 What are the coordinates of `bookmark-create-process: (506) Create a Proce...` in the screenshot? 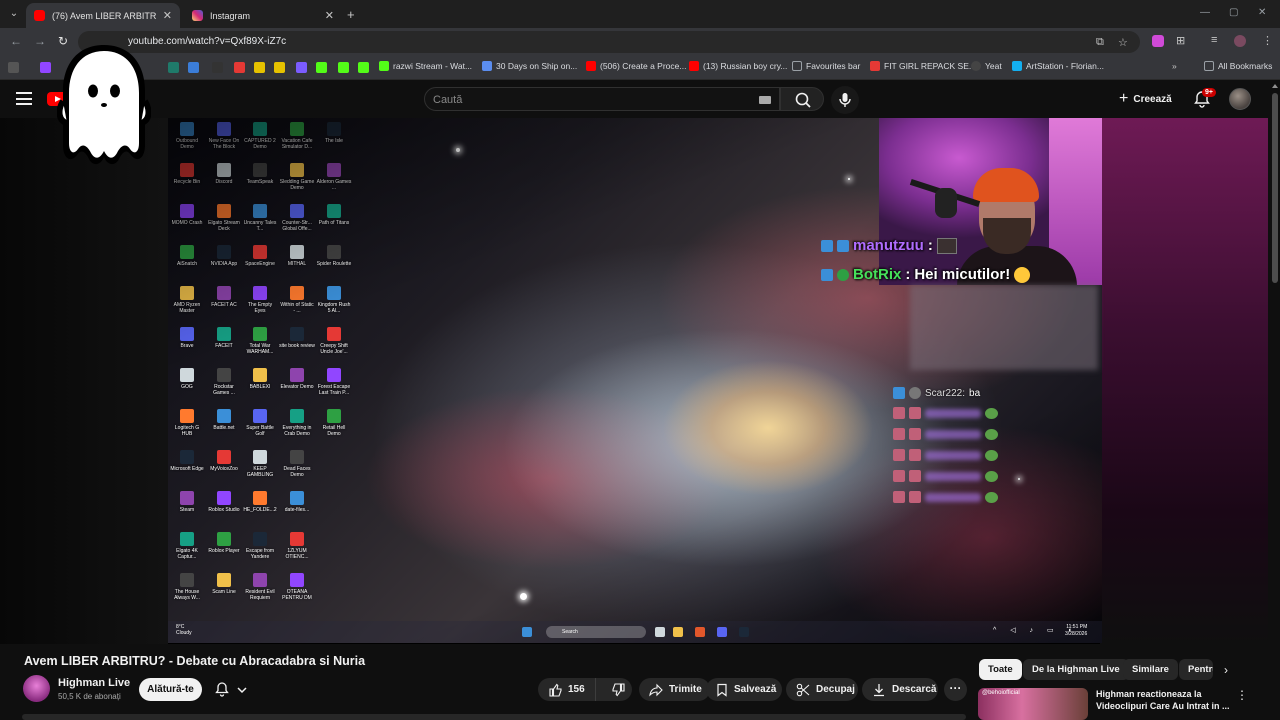 It's located at (636, 66).